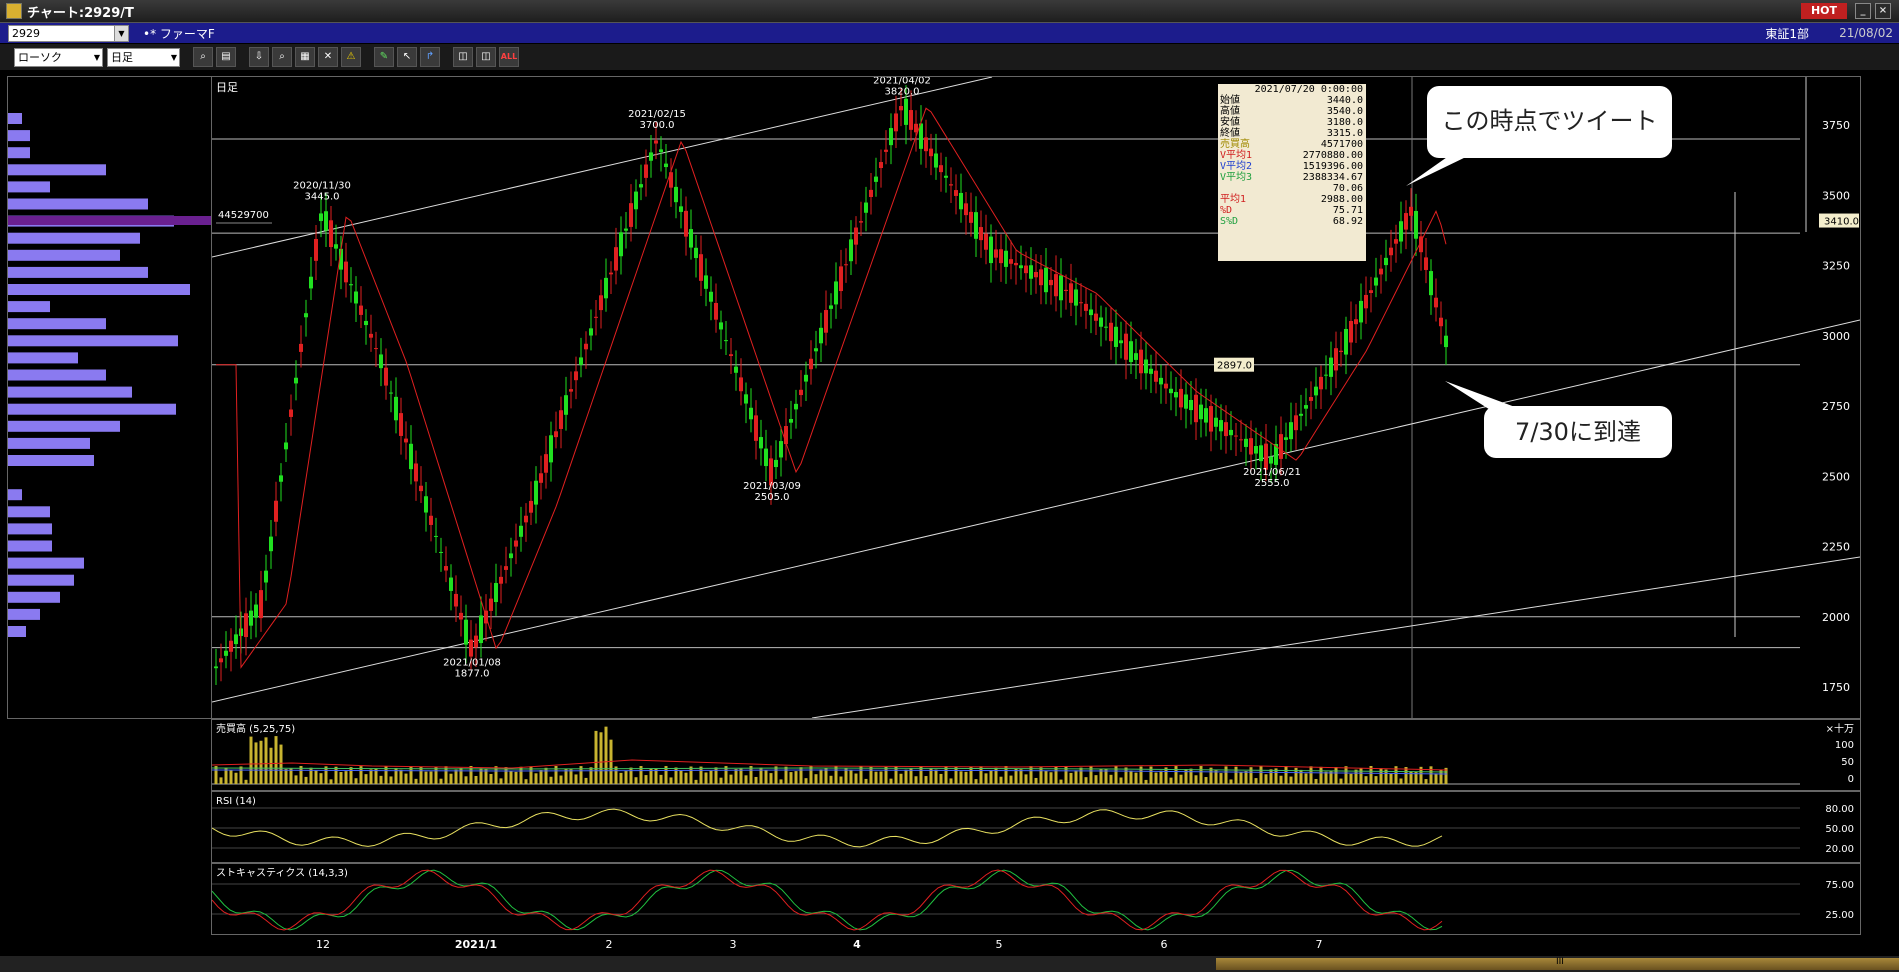 The image size is (1899, 972). What do you see at coordinates (282, 57) in the screenshot?
I see `search-icon: ⌕` at bounding box center [282, 57].